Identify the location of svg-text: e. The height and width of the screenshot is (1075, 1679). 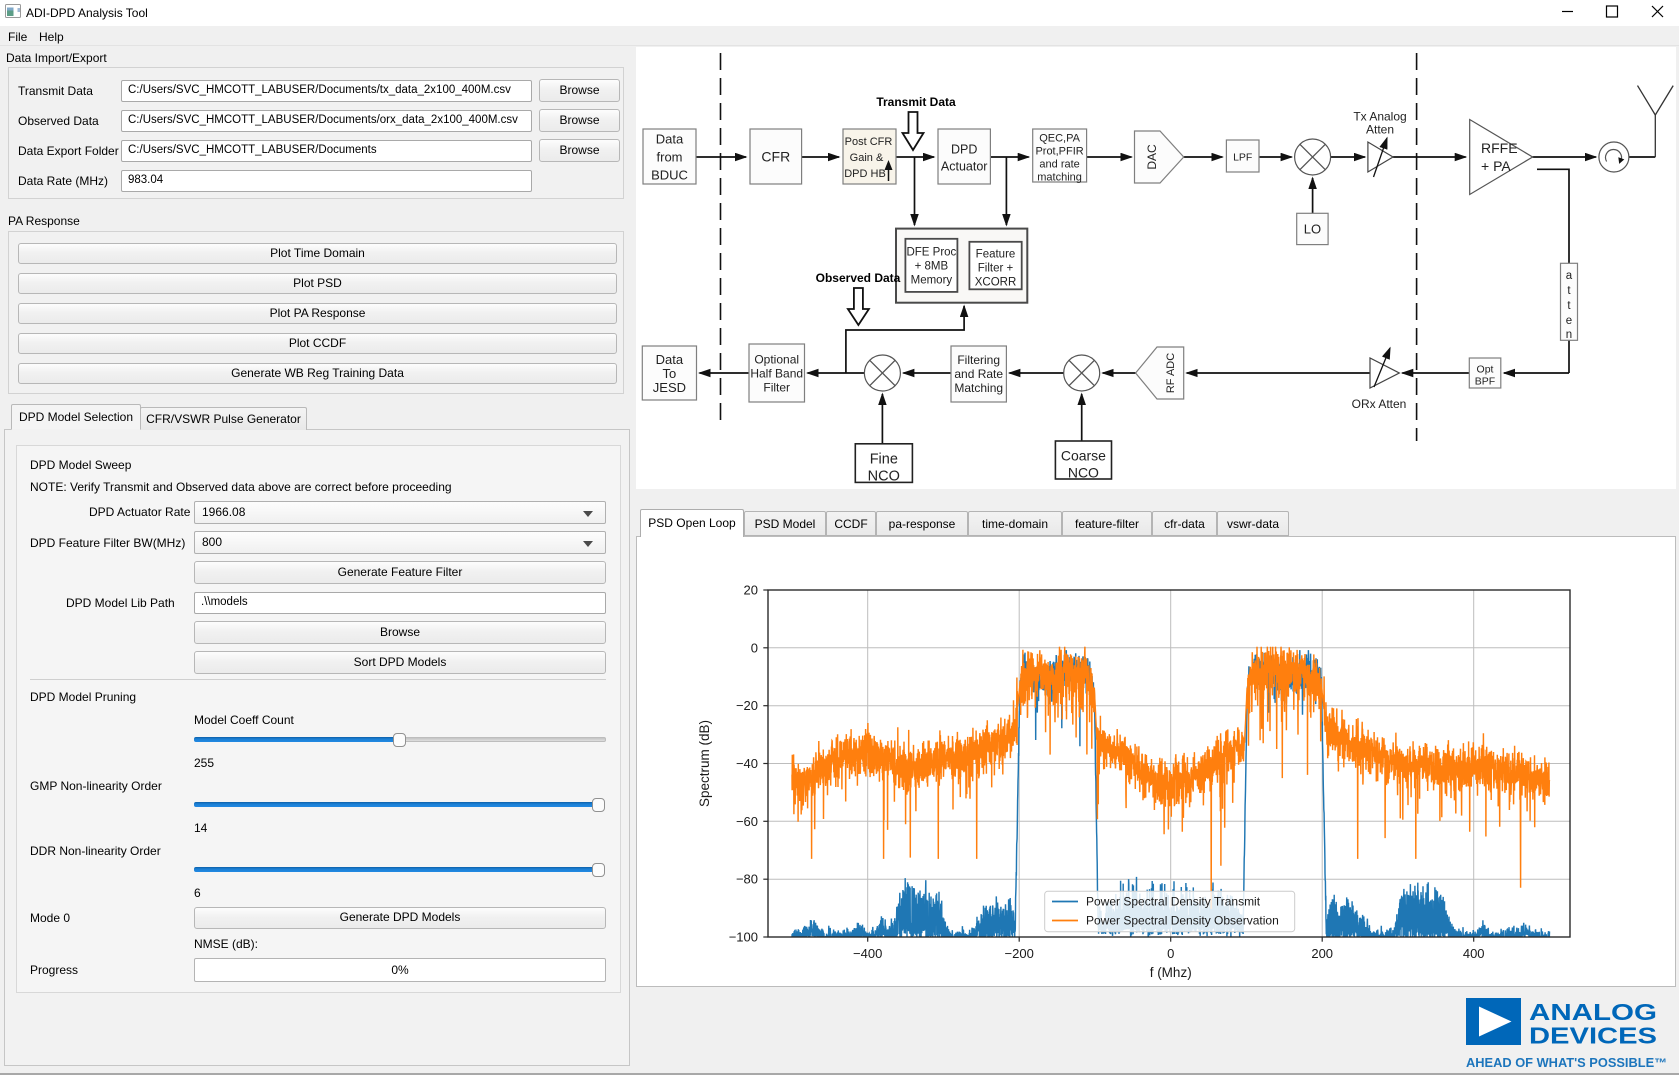
(1569, 321).